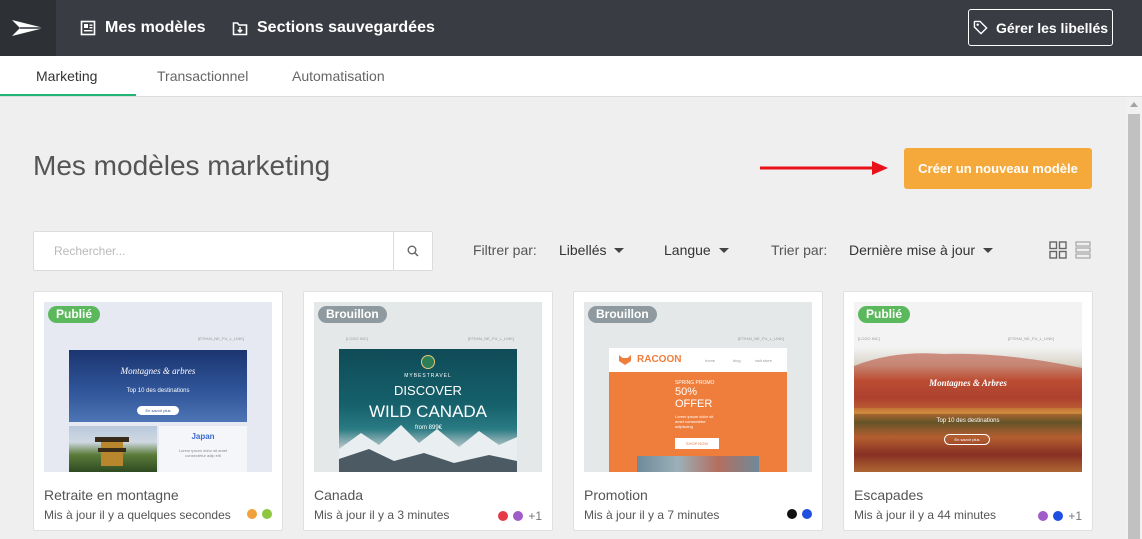 This screenshot has height=539, width=1142. I want to click on active-tab-indicator, so click(68, 95).